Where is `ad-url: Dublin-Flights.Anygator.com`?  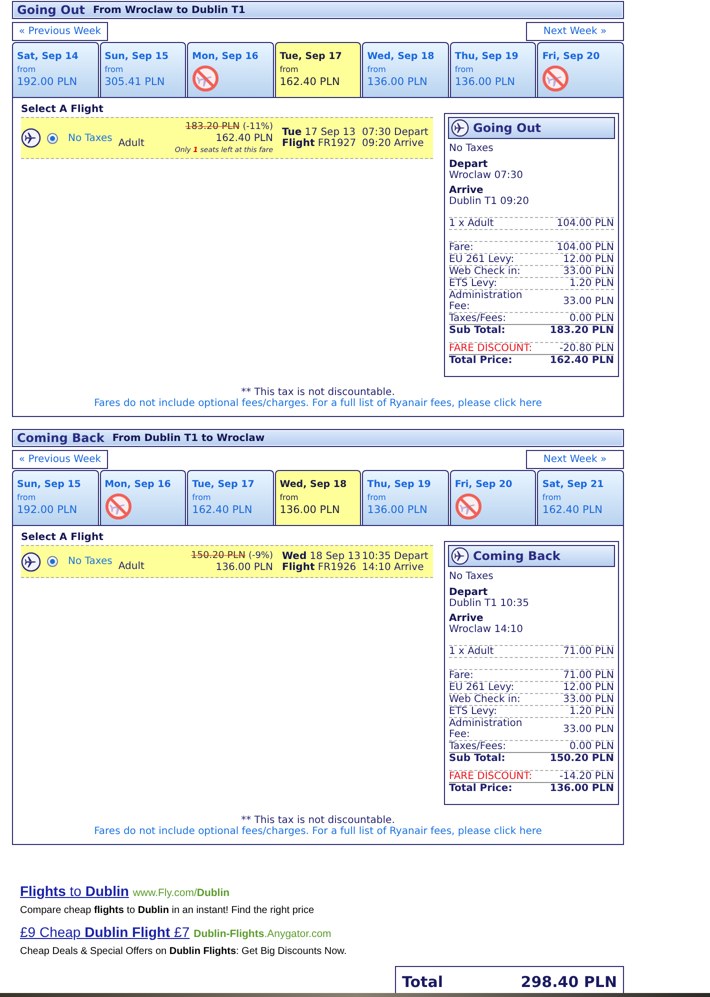 ad-url: Dublin-Flights.Anygator.com is located at coordinates (263, 934).